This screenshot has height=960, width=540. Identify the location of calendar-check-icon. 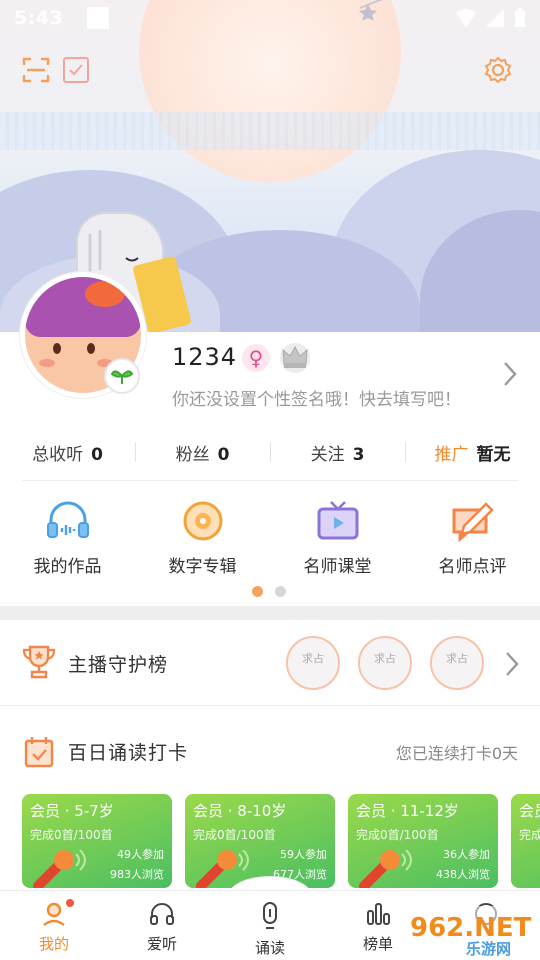
(39, 752).